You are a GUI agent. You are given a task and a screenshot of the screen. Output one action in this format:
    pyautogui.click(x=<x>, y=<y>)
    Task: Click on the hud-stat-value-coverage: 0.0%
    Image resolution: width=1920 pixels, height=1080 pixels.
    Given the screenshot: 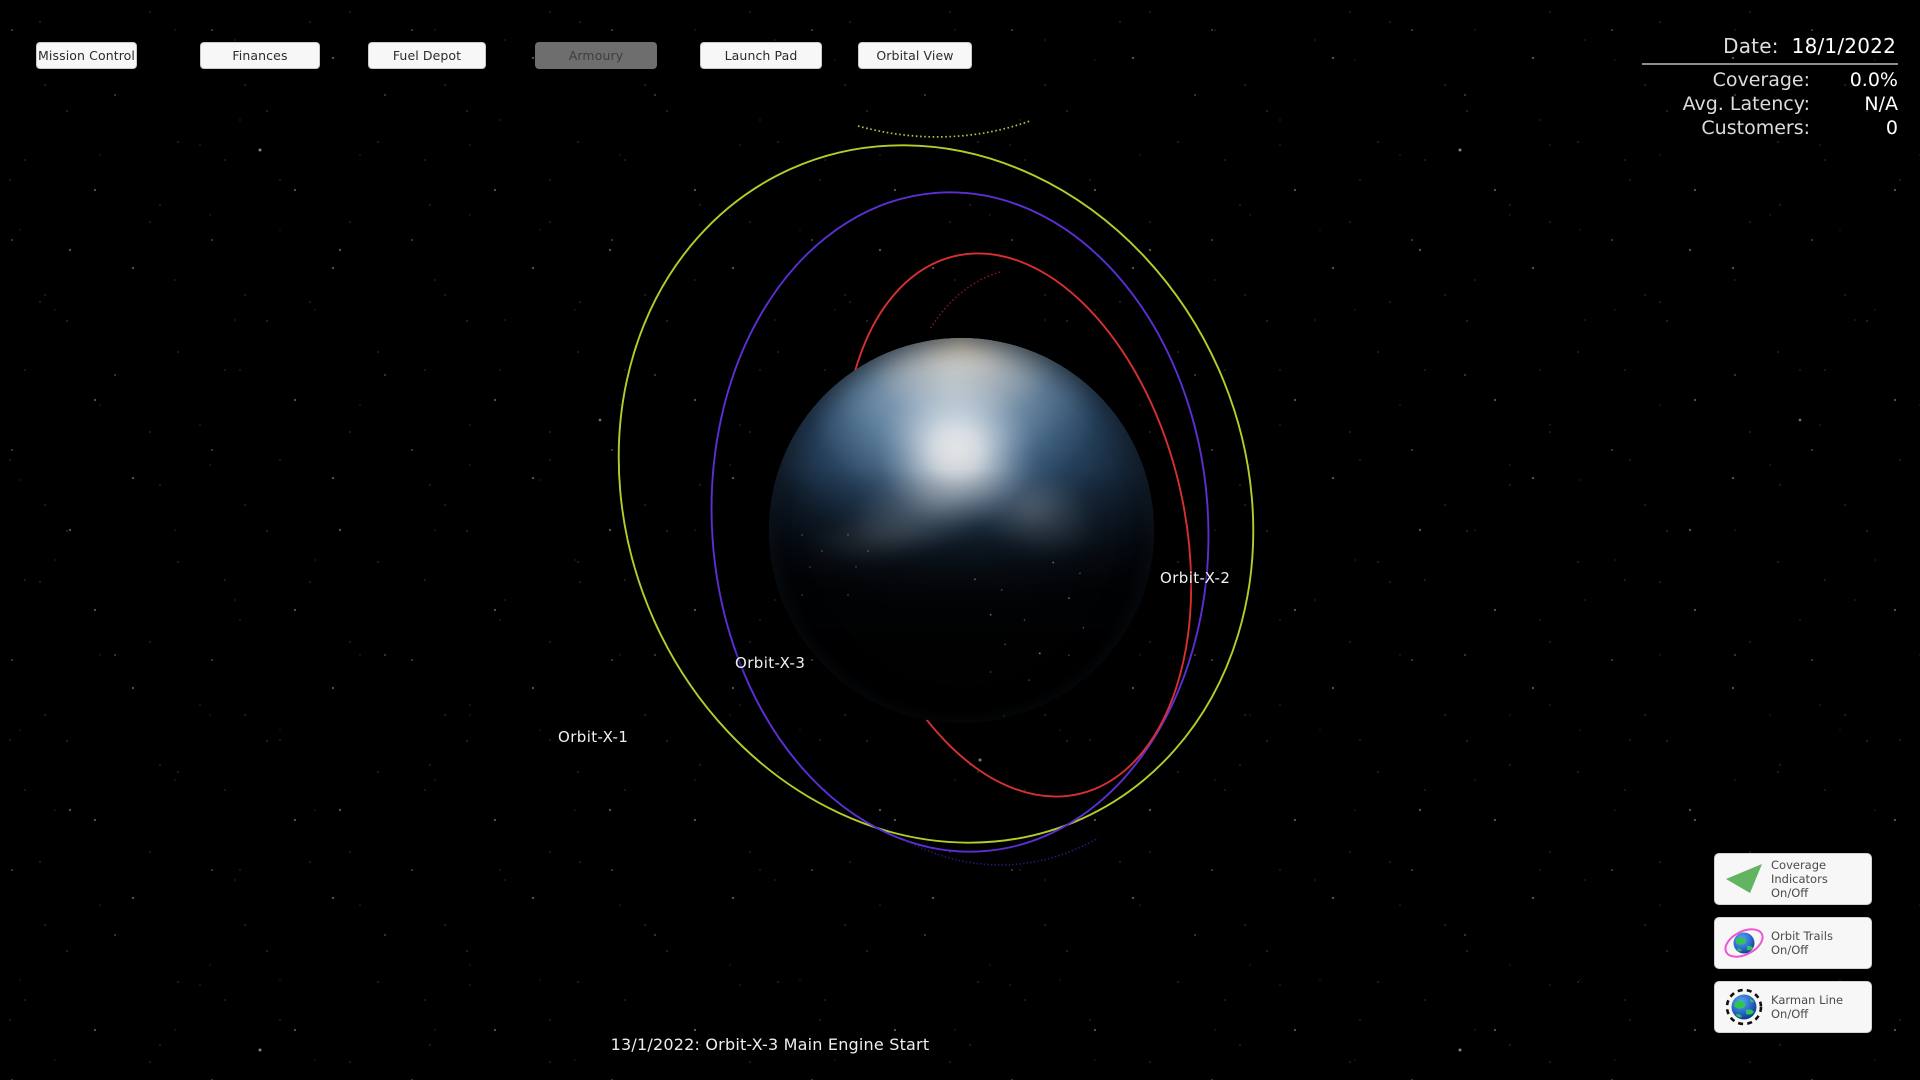 What is the action you would take?
    pyautogui.click(x=1873, y=80)
    